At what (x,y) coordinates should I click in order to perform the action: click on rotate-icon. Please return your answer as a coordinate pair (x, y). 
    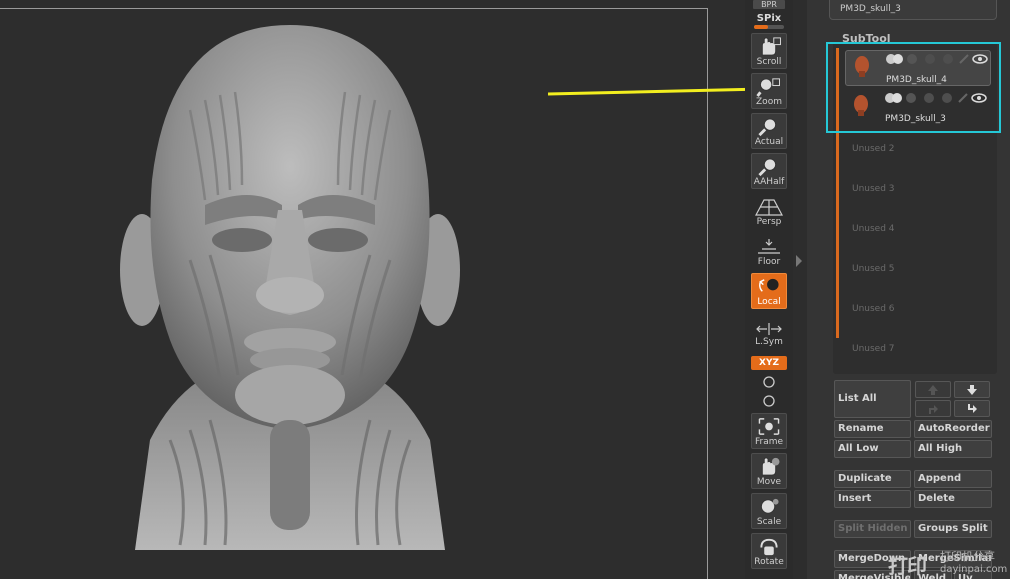
    Looking at the image, I should click on (769, 547).